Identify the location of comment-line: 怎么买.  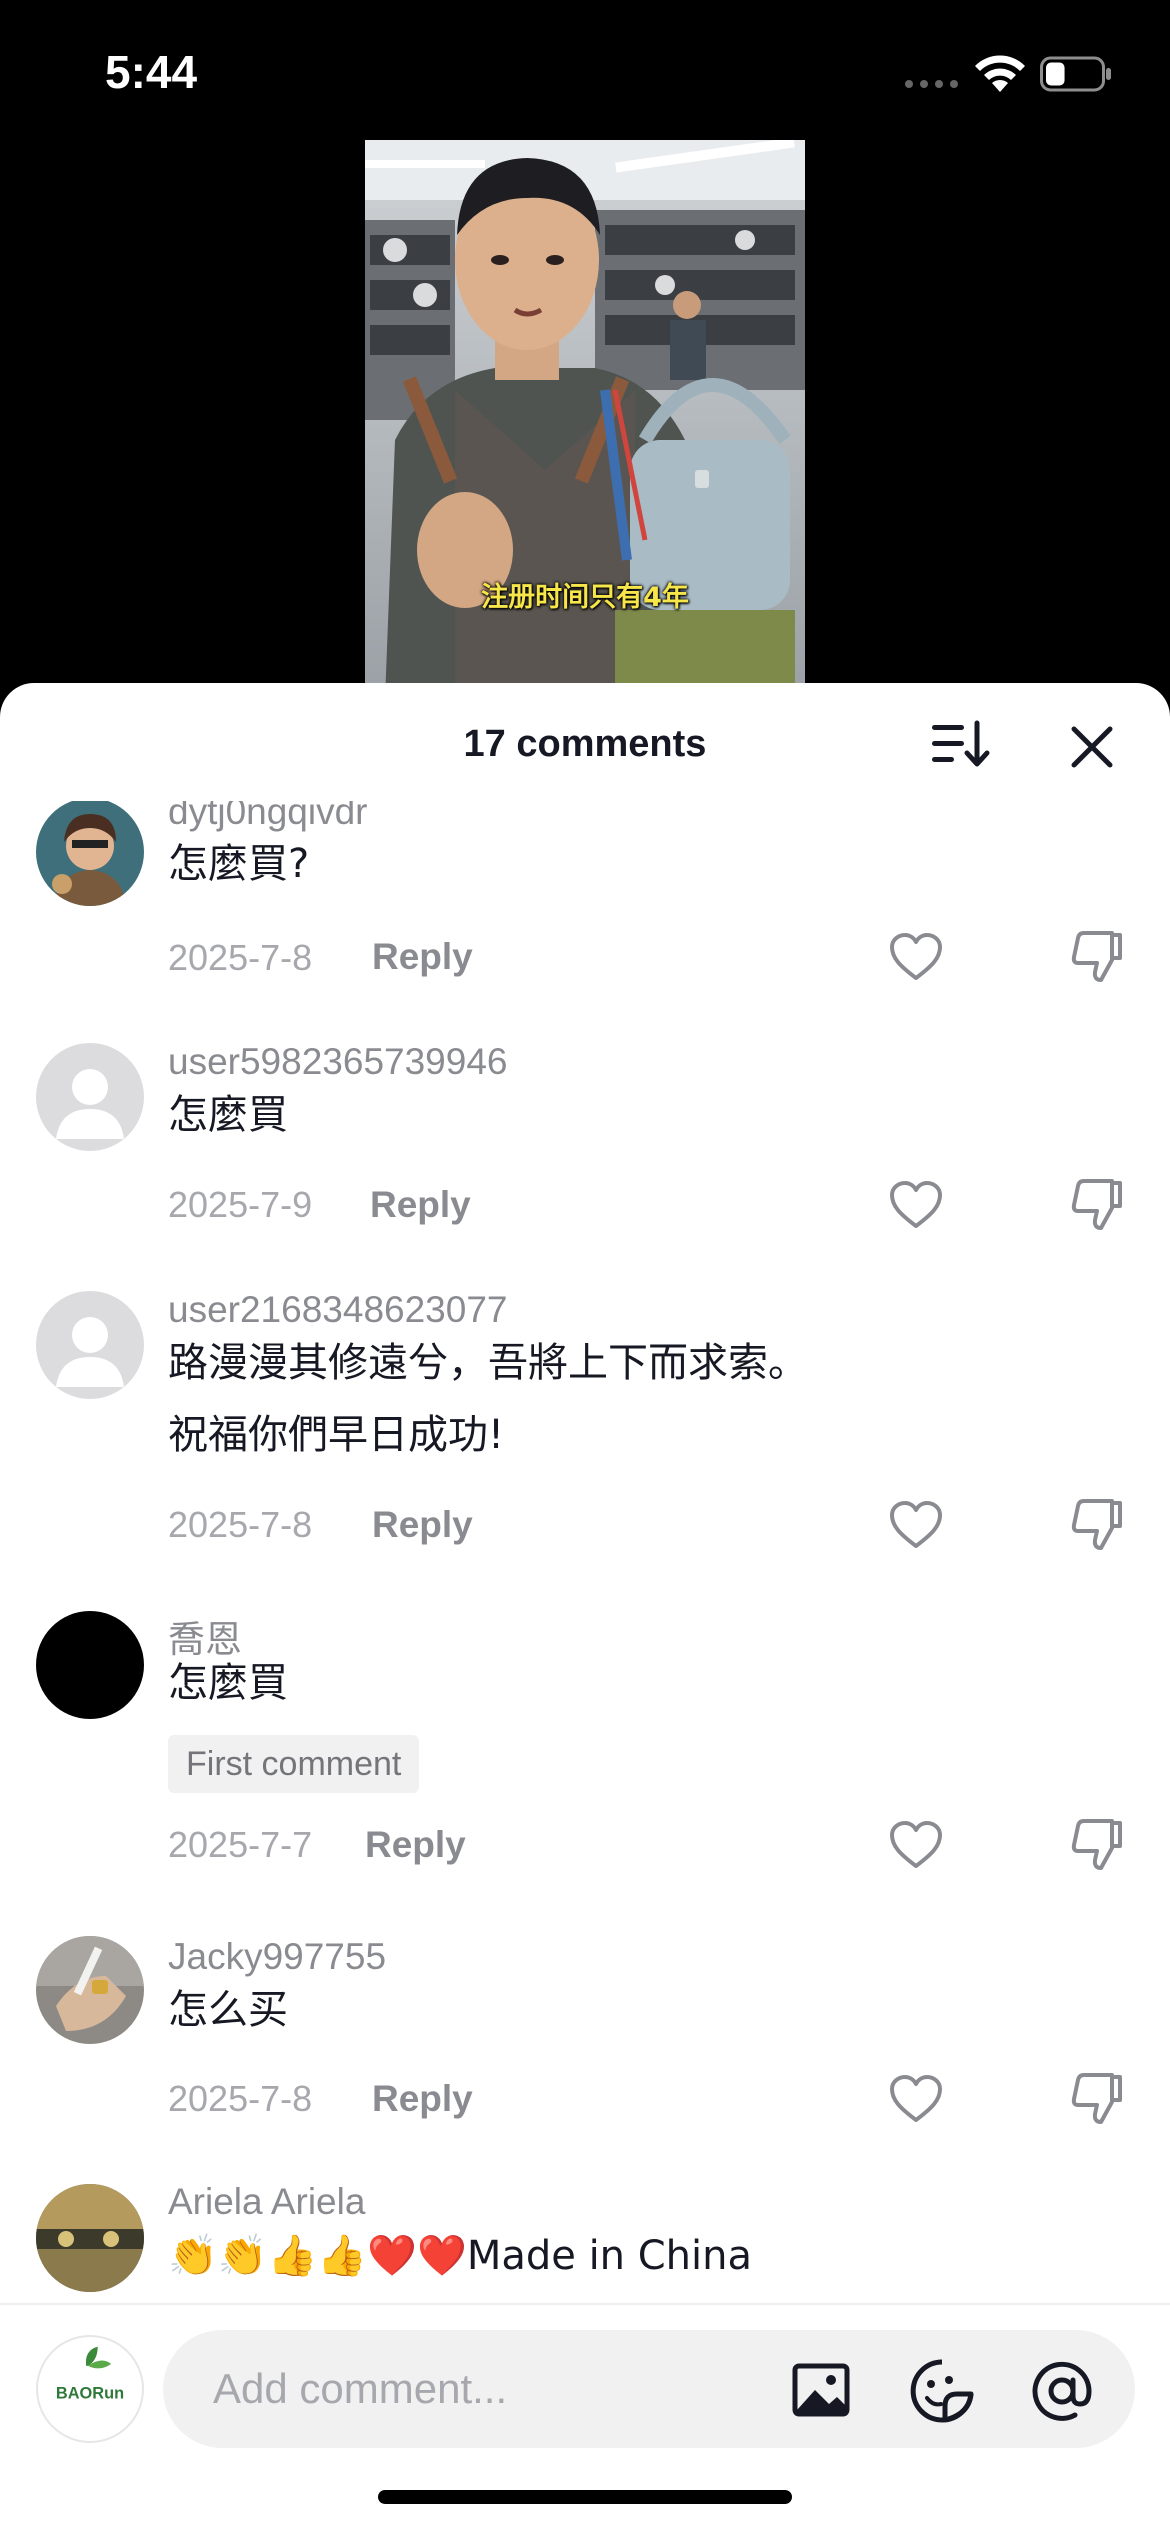
(228, 2010).